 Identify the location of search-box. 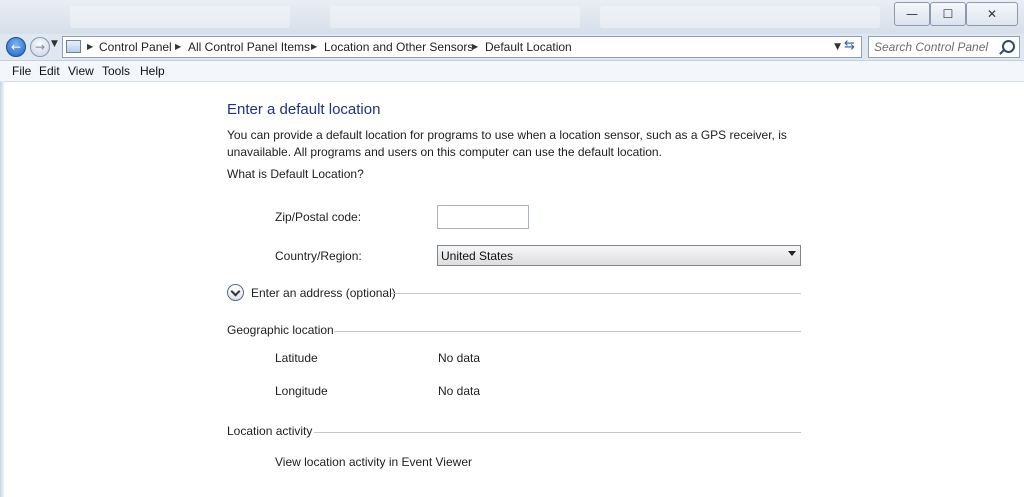
(944, 47).